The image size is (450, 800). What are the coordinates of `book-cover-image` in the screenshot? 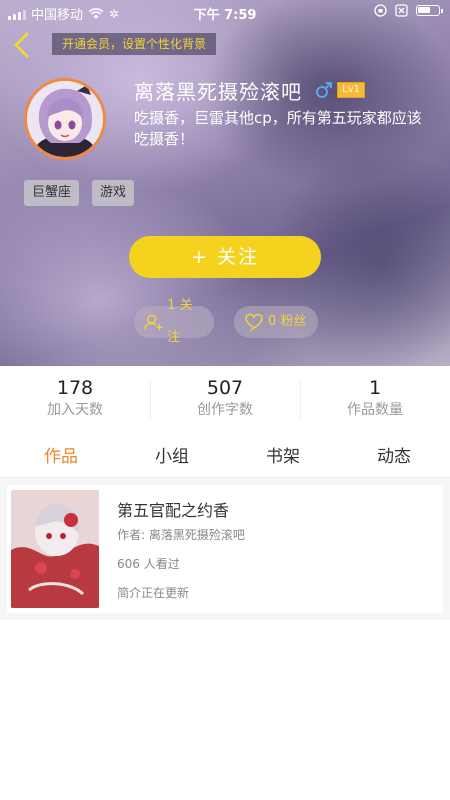 It's located at (55, 549).